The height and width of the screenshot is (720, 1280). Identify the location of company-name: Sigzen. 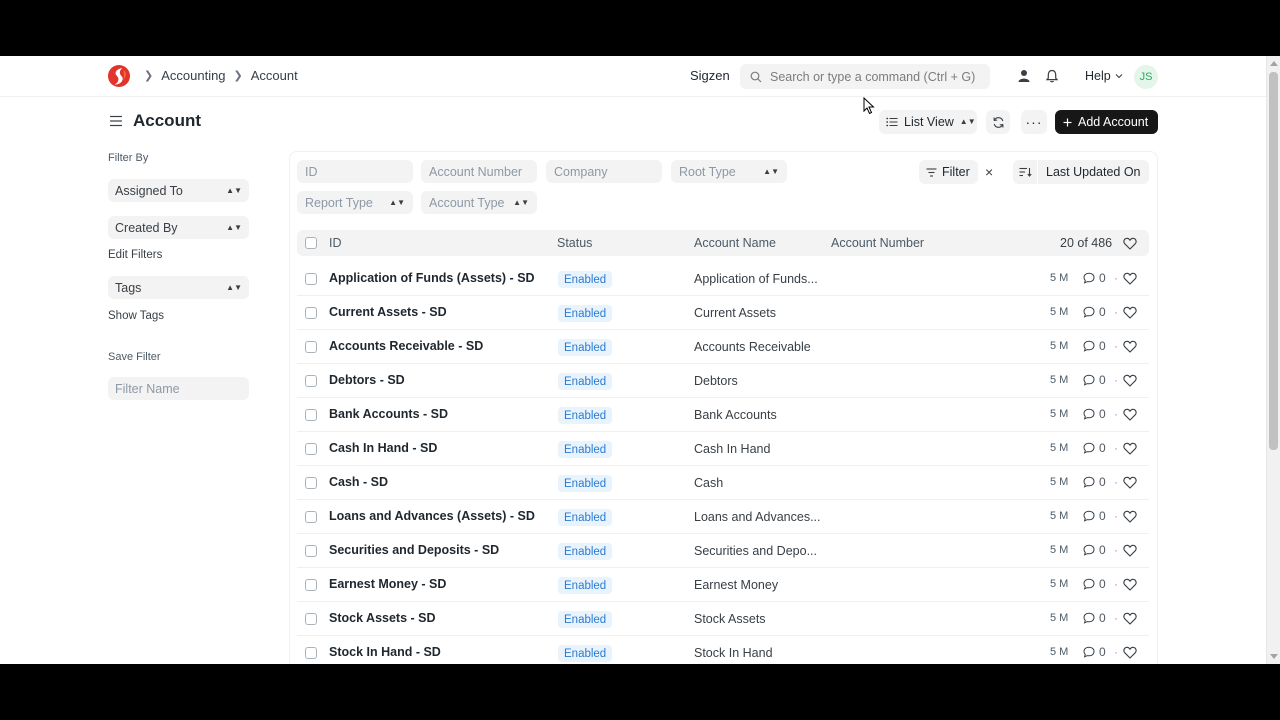
(710, 75).